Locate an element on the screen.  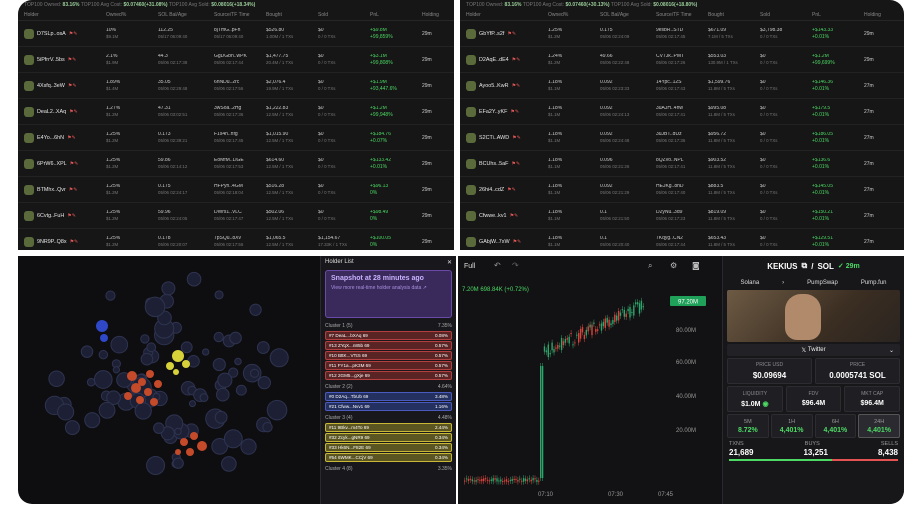
copy-icon: ⧉ is located at coordinates (804, 266).